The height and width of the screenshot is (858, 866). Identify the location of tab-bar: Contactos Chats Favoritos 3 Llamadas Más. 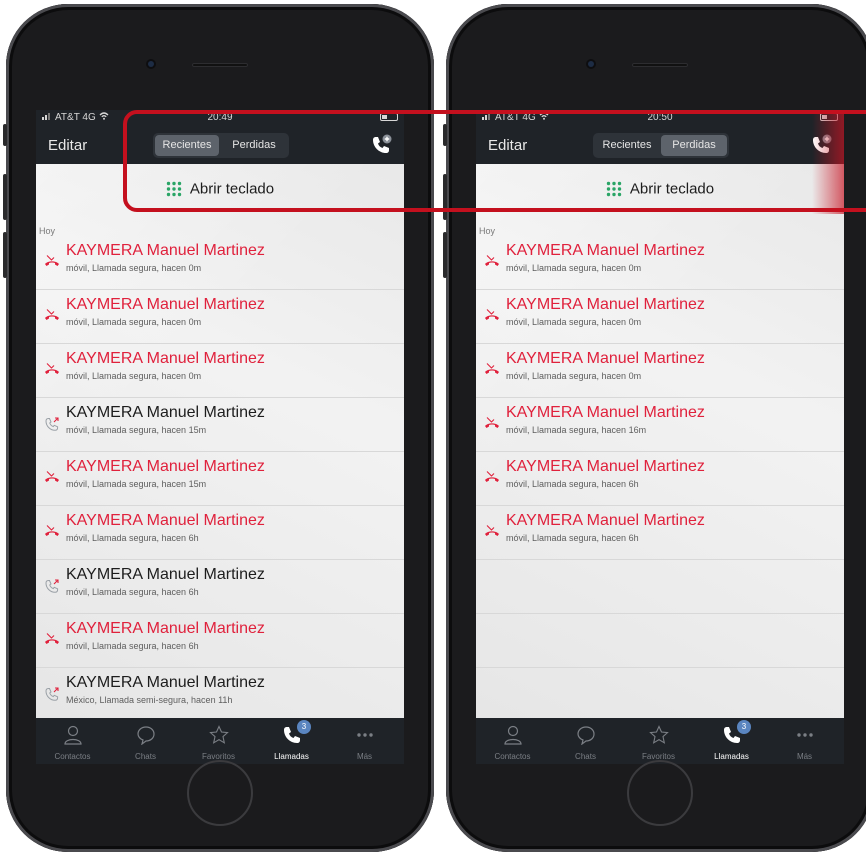
(660, 741).